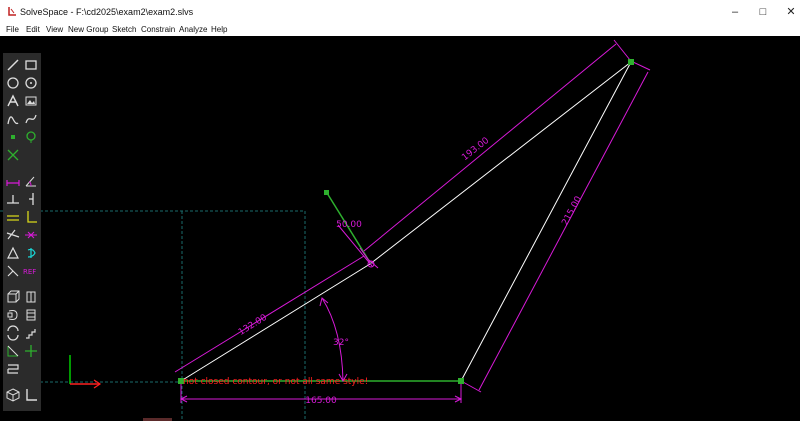 The width and height of the screenshot is (800, 421). I want to click on ref-label: REF, so click(29, 272).